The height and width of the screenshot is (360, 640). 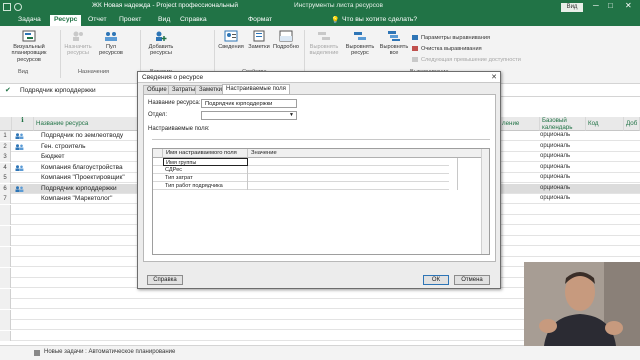 I want to click on undo-icon, so click(x=18, y=7).